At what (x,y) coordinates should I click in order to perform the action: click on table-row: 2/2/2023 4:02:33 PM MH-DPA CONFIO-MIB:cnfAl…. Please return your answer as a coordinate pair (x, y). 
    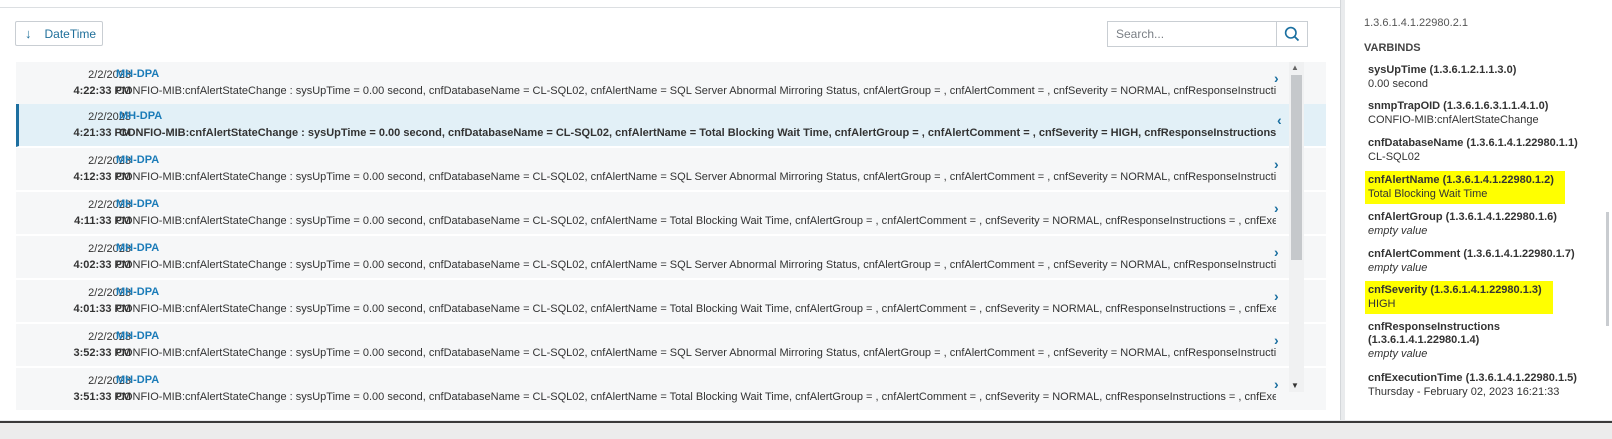
    Looking at the image, I should click on (671, 257).